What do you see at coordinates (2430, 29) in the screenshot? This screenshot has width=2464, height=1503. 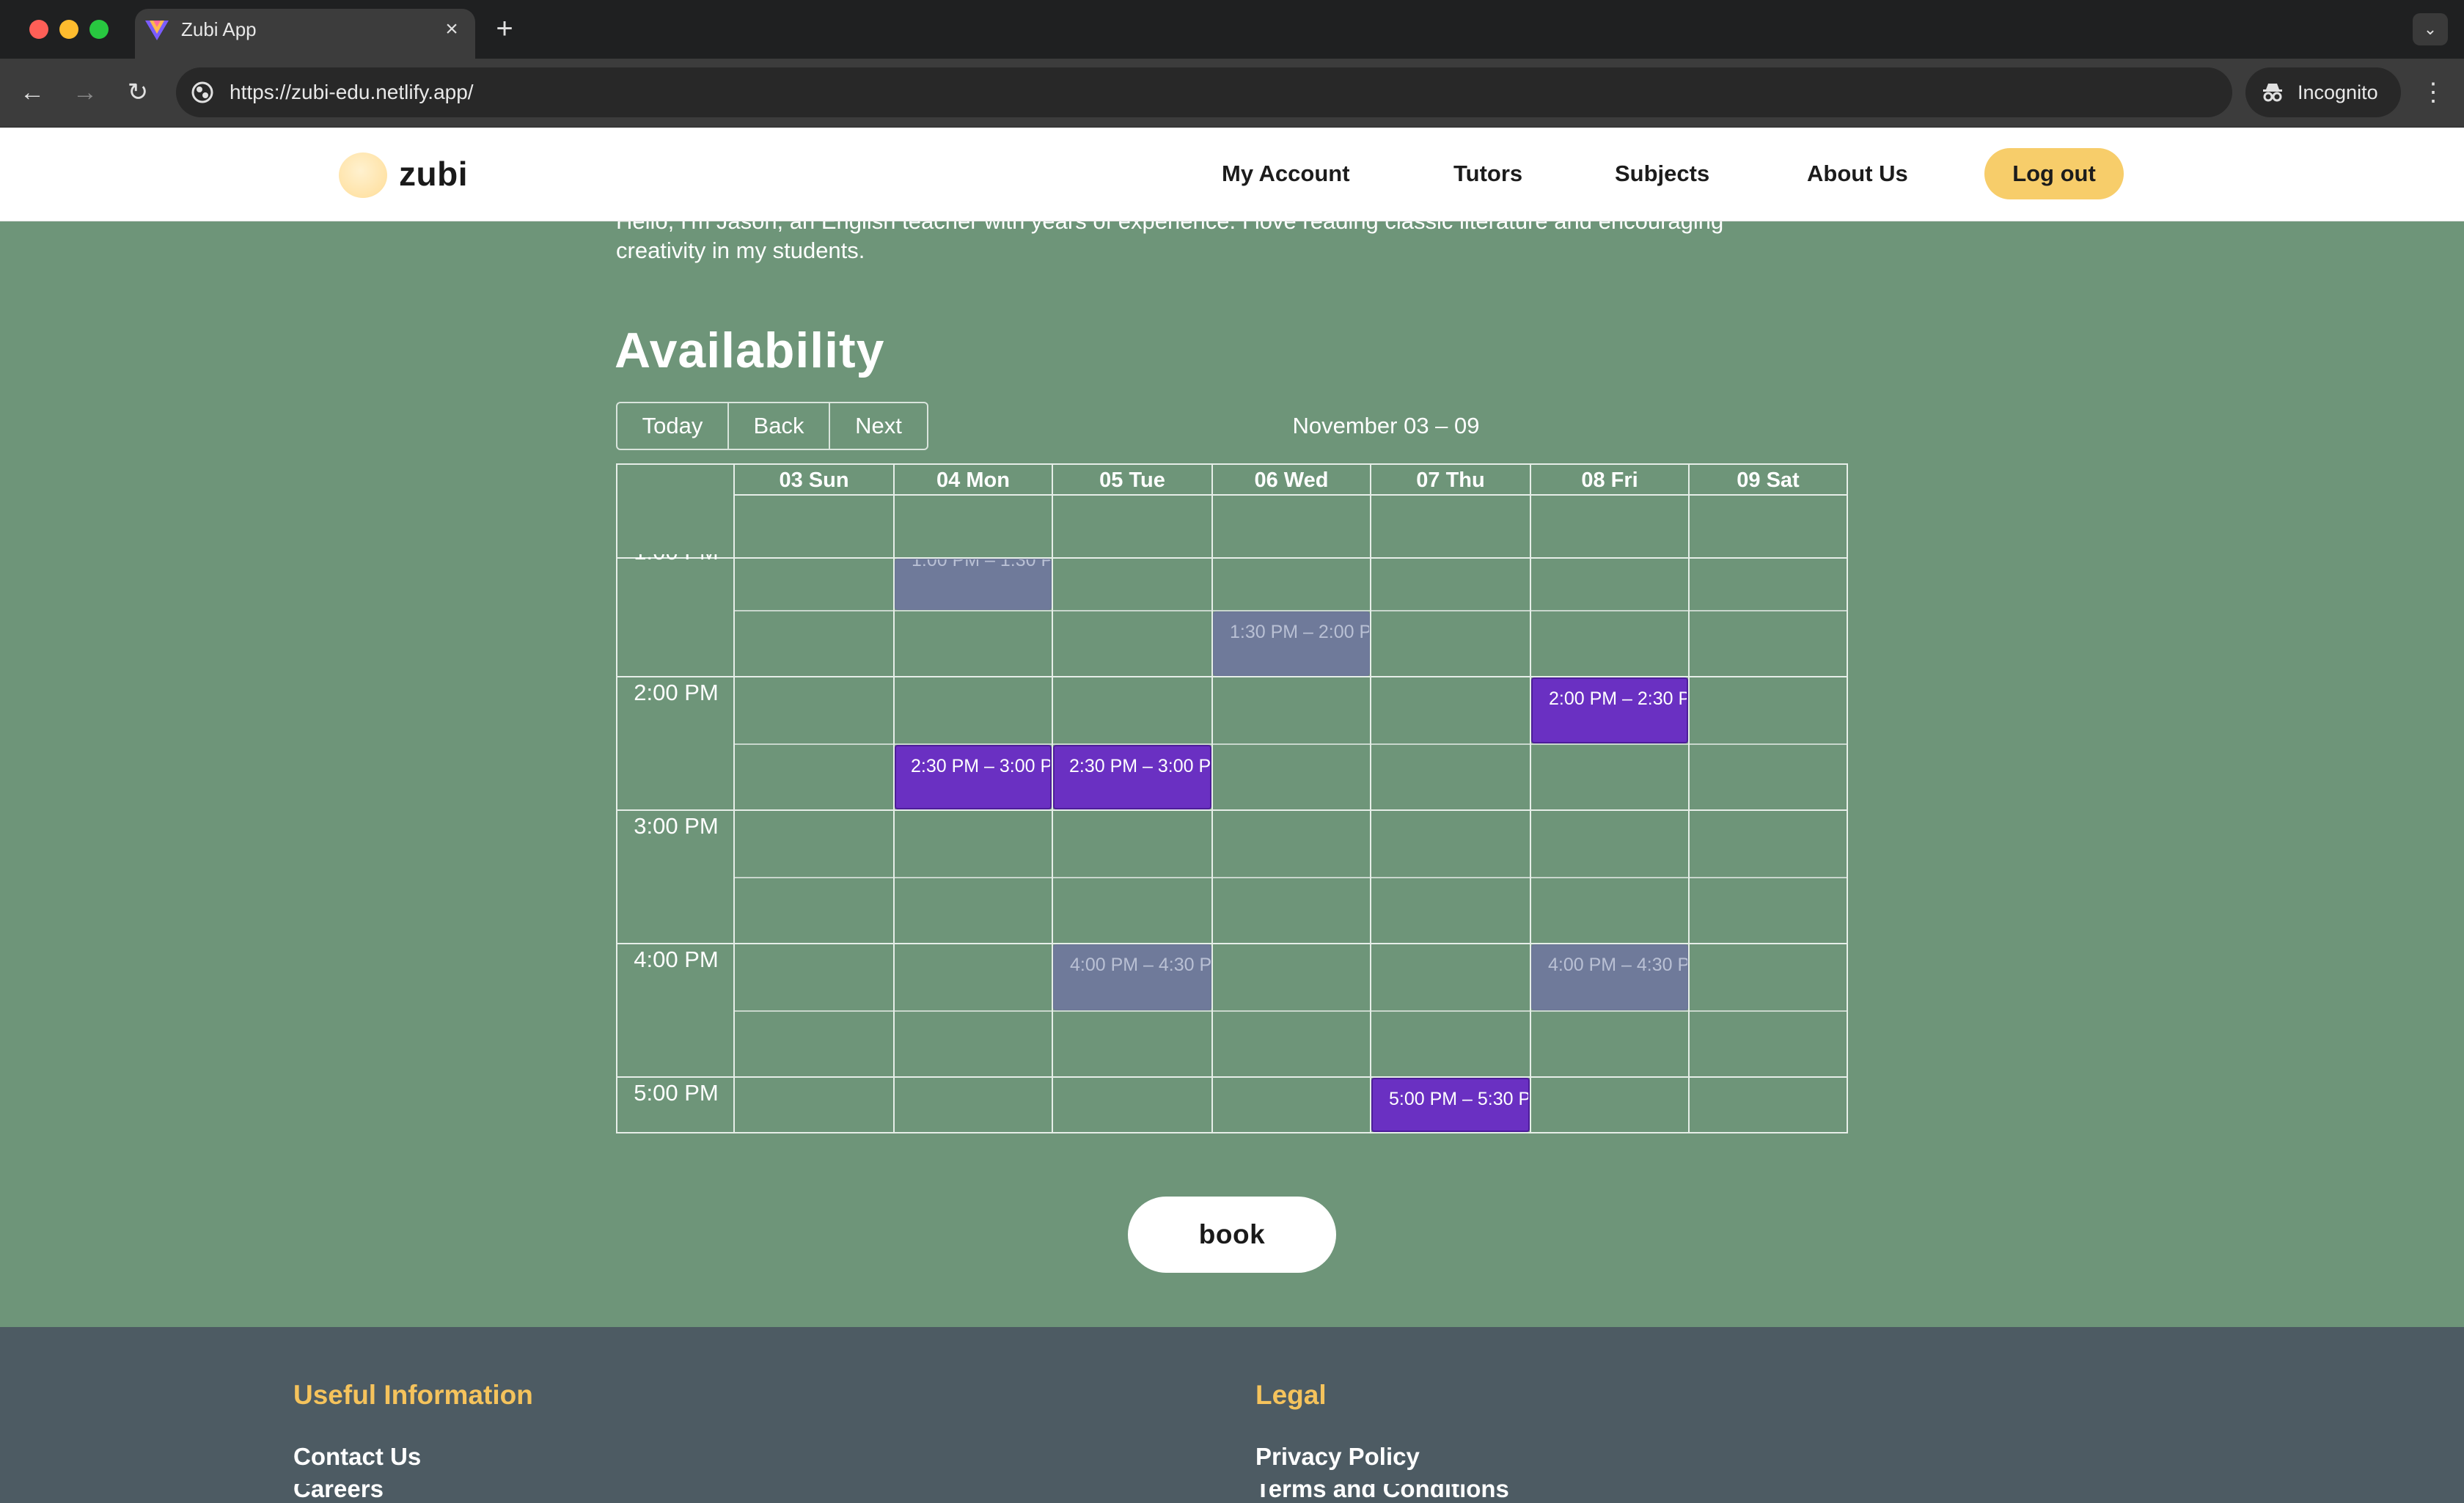 I see `chevron-down-icon: ⌄` at bounding box center [2430, 29].